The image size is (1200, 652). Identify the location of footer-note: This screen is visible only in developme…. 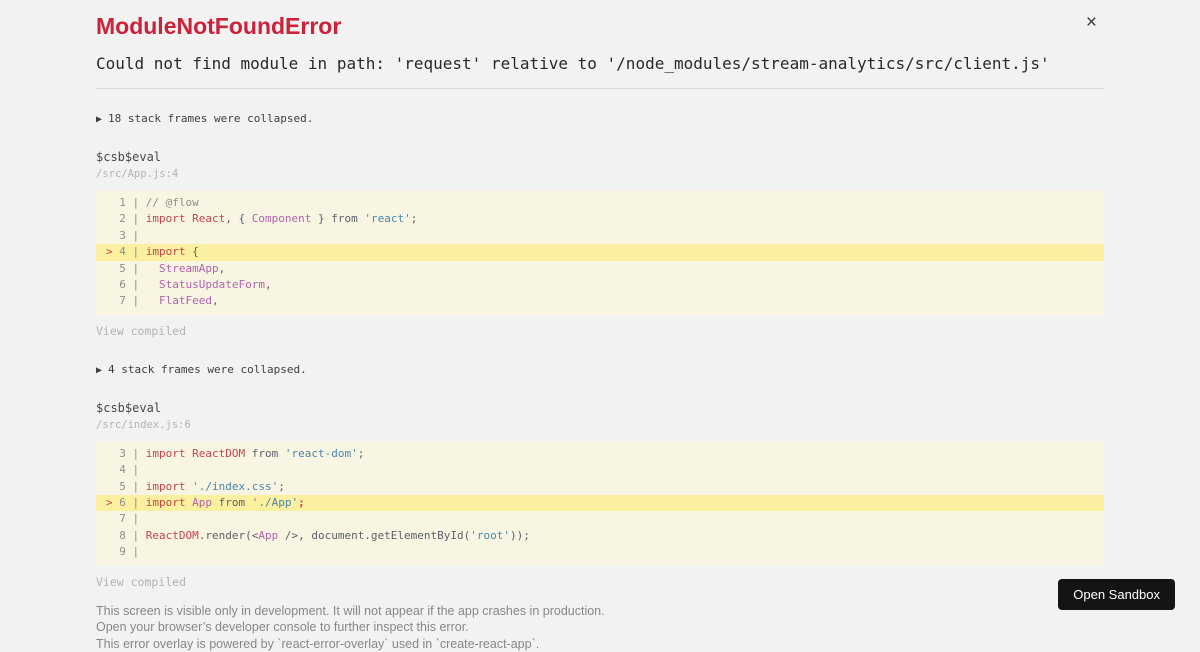
(350, 610).